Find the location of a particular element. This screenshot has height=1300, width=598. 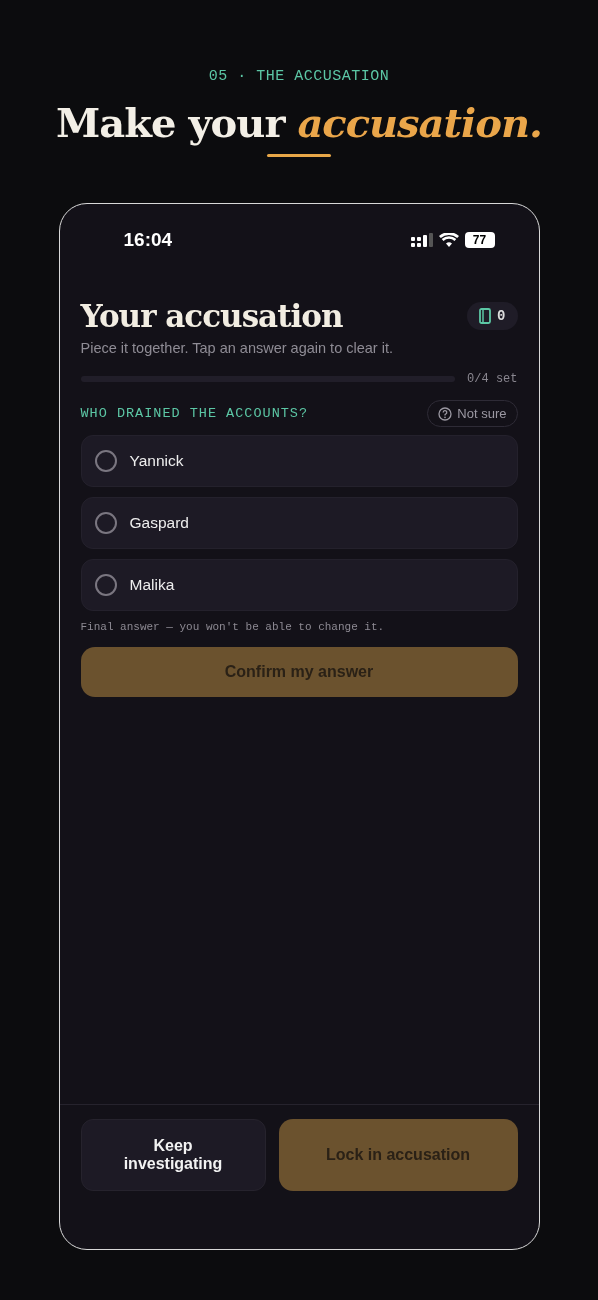

signal-icon is located at coordinates (421, 240).